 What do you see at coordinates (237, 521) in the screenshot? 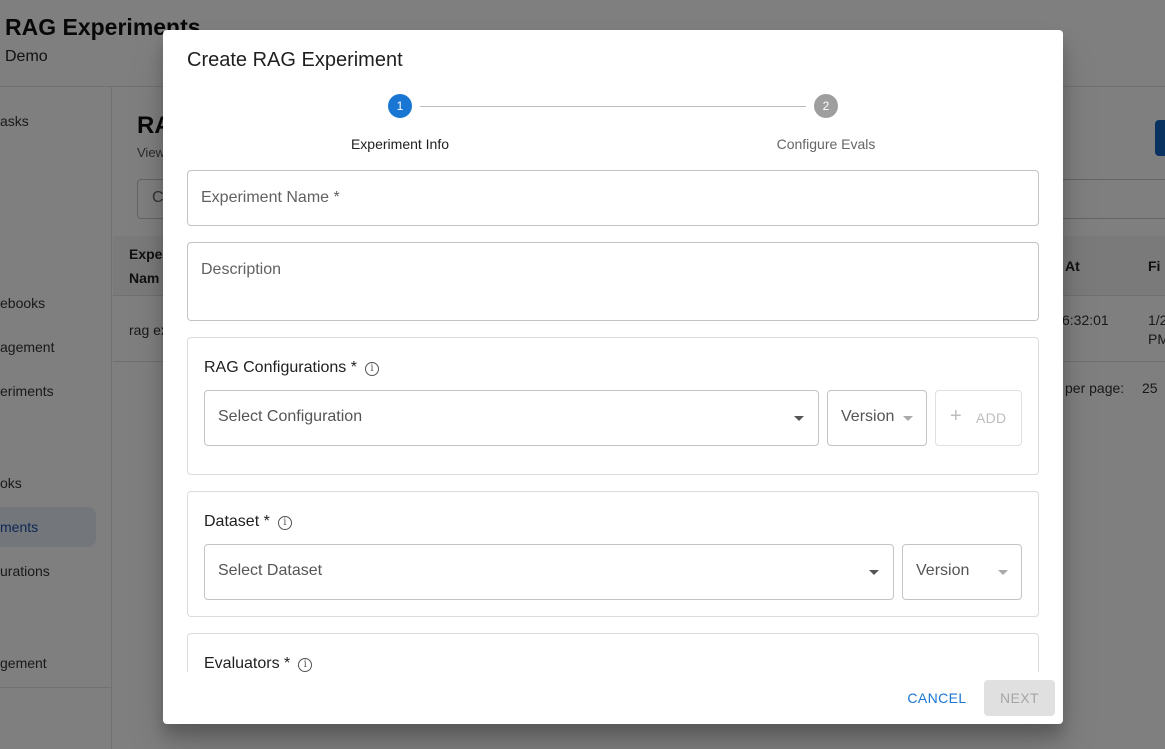
I see `dataset-title-text: Dataset *` at bounding box center [237, 521].